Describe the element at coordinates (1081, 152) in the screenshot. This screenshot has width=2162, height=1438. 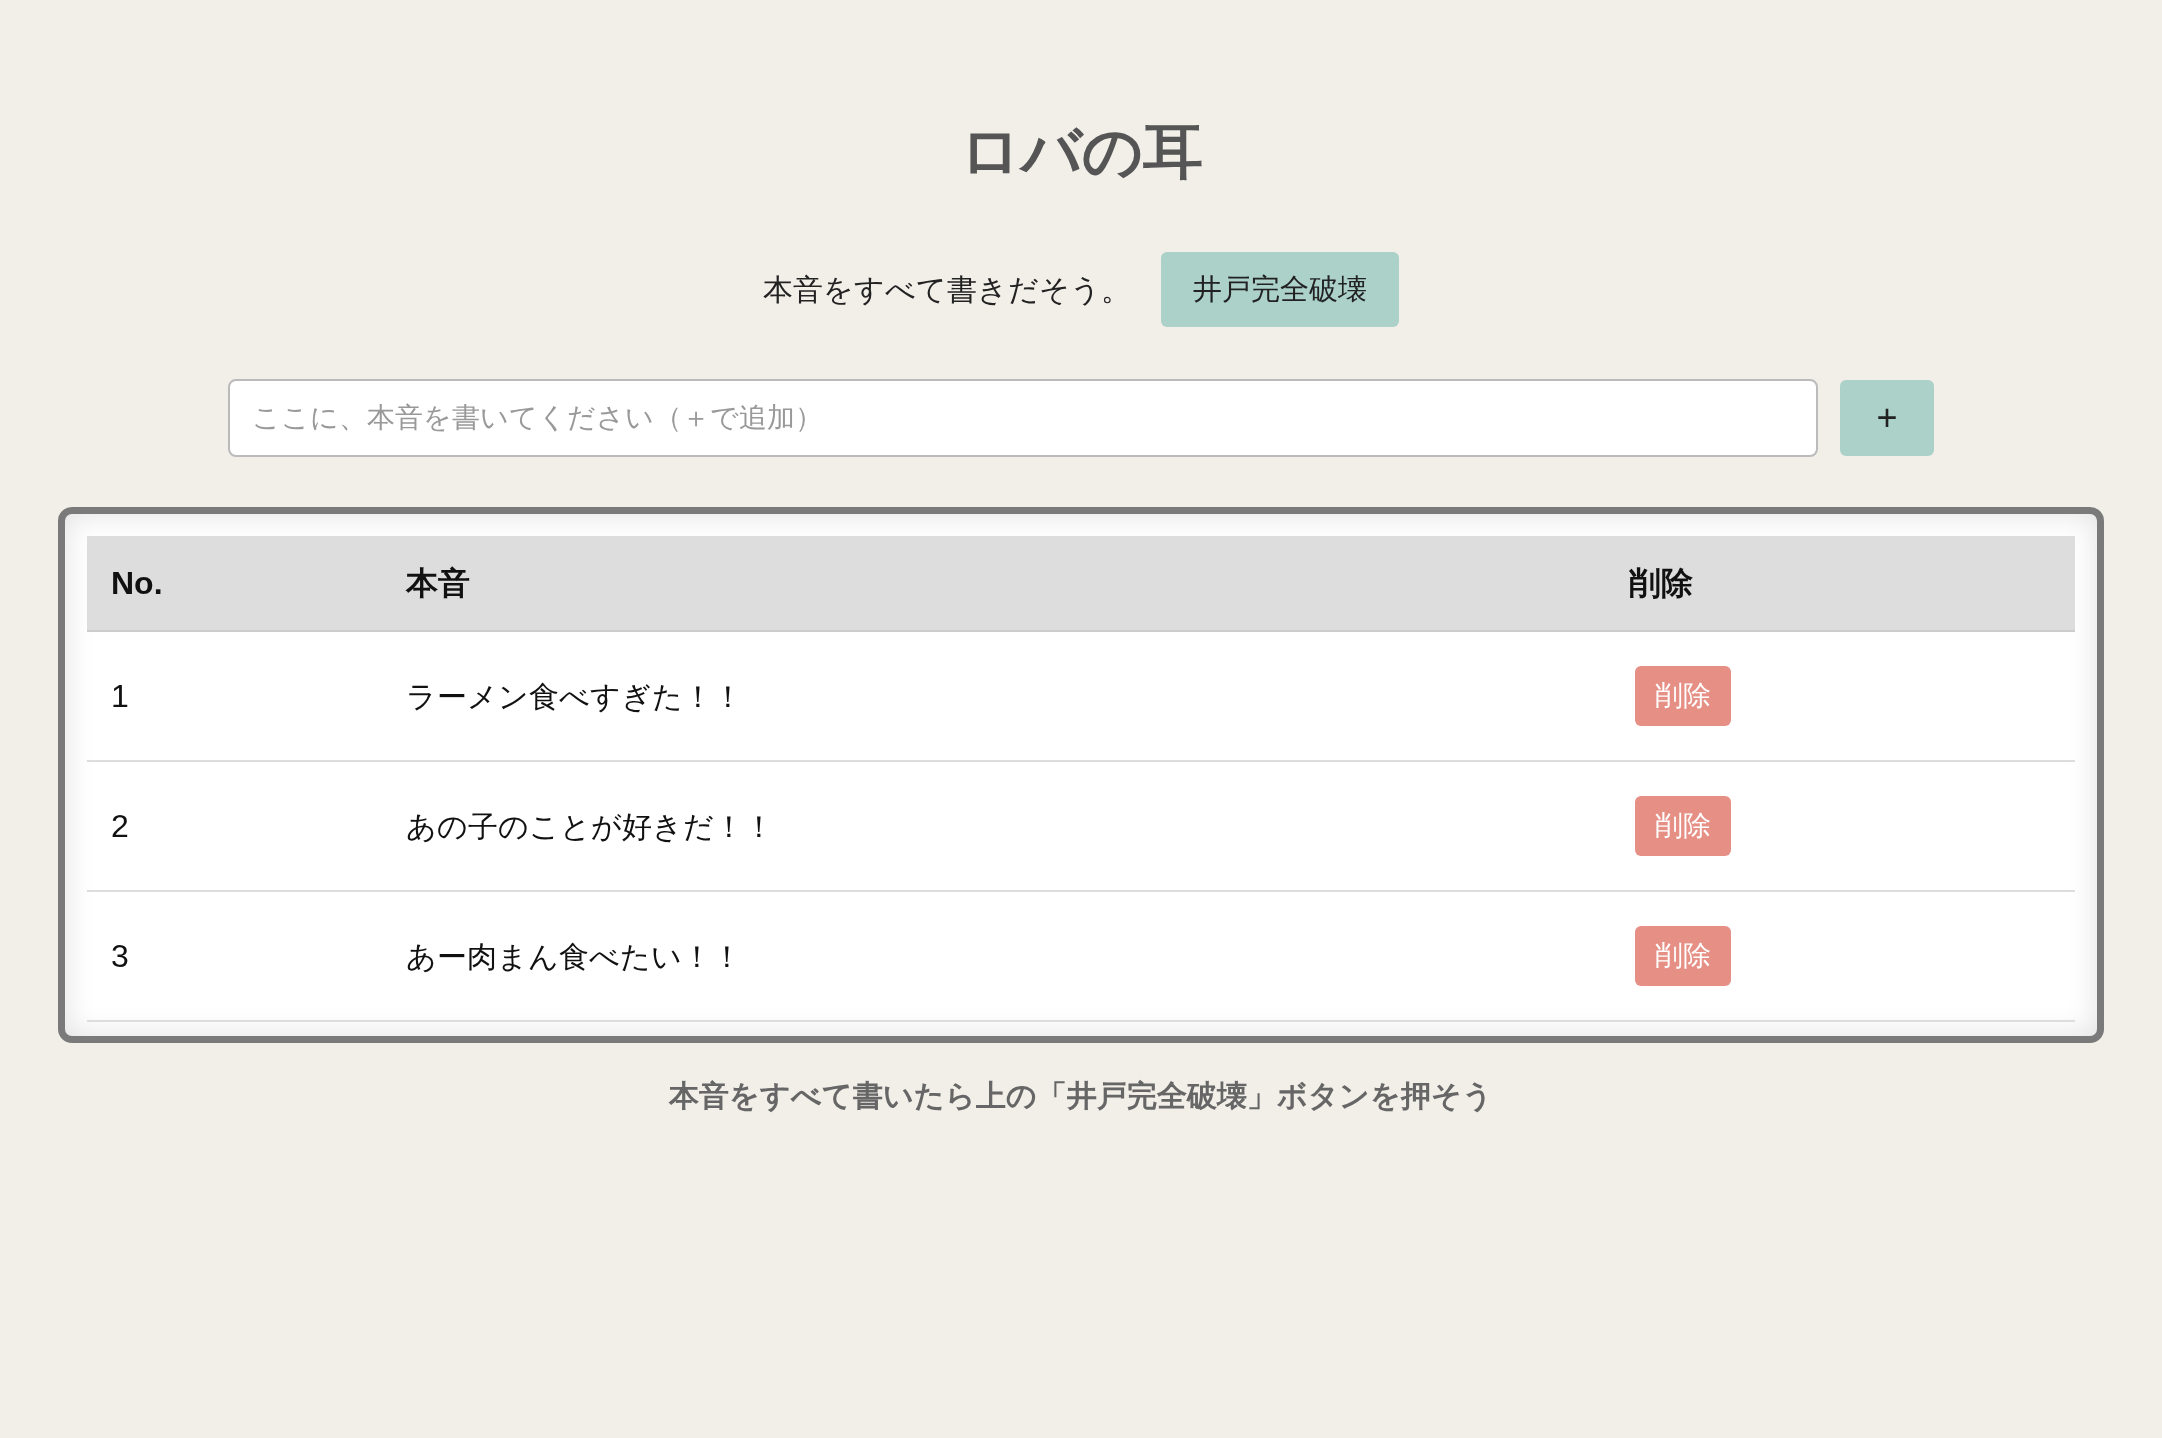
I see `page-title: ロバの耳` at that location.